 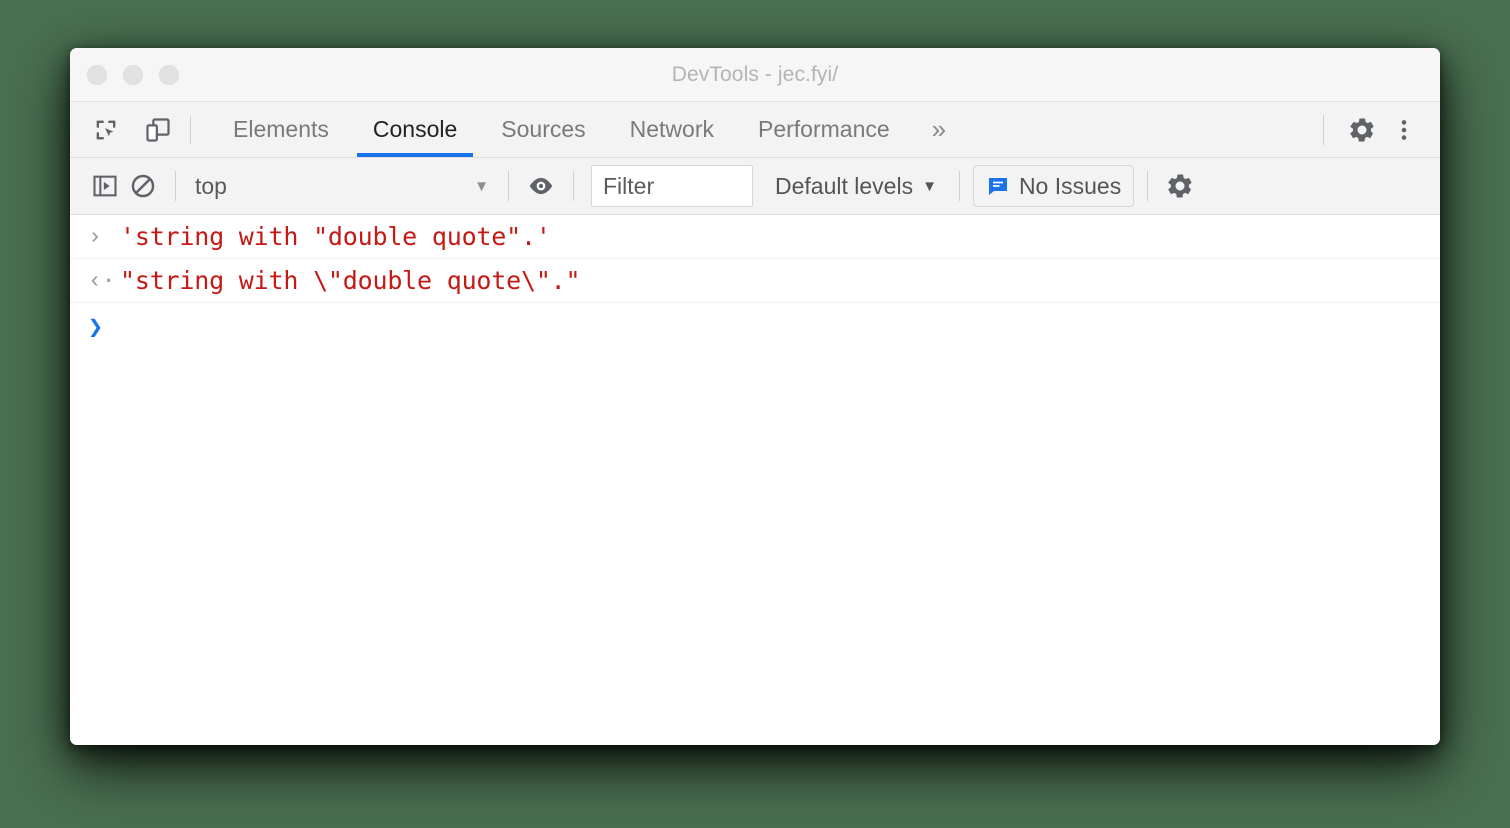 What do you see at coordinates (102, 280) in the screenshot?
I see `console-output-marker: ‹·` at bounding box center [102, 280].